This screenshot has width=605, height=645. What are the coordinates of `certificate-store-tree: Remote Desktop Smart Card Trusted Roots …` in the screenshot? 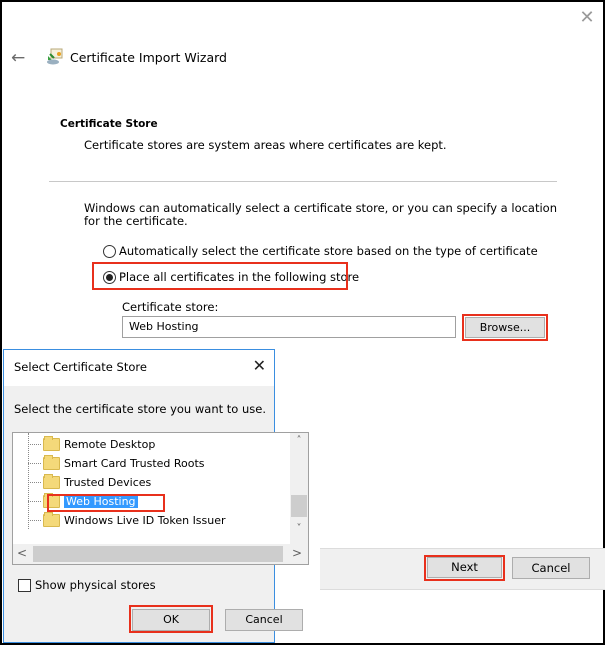 It's located at (160, 498).